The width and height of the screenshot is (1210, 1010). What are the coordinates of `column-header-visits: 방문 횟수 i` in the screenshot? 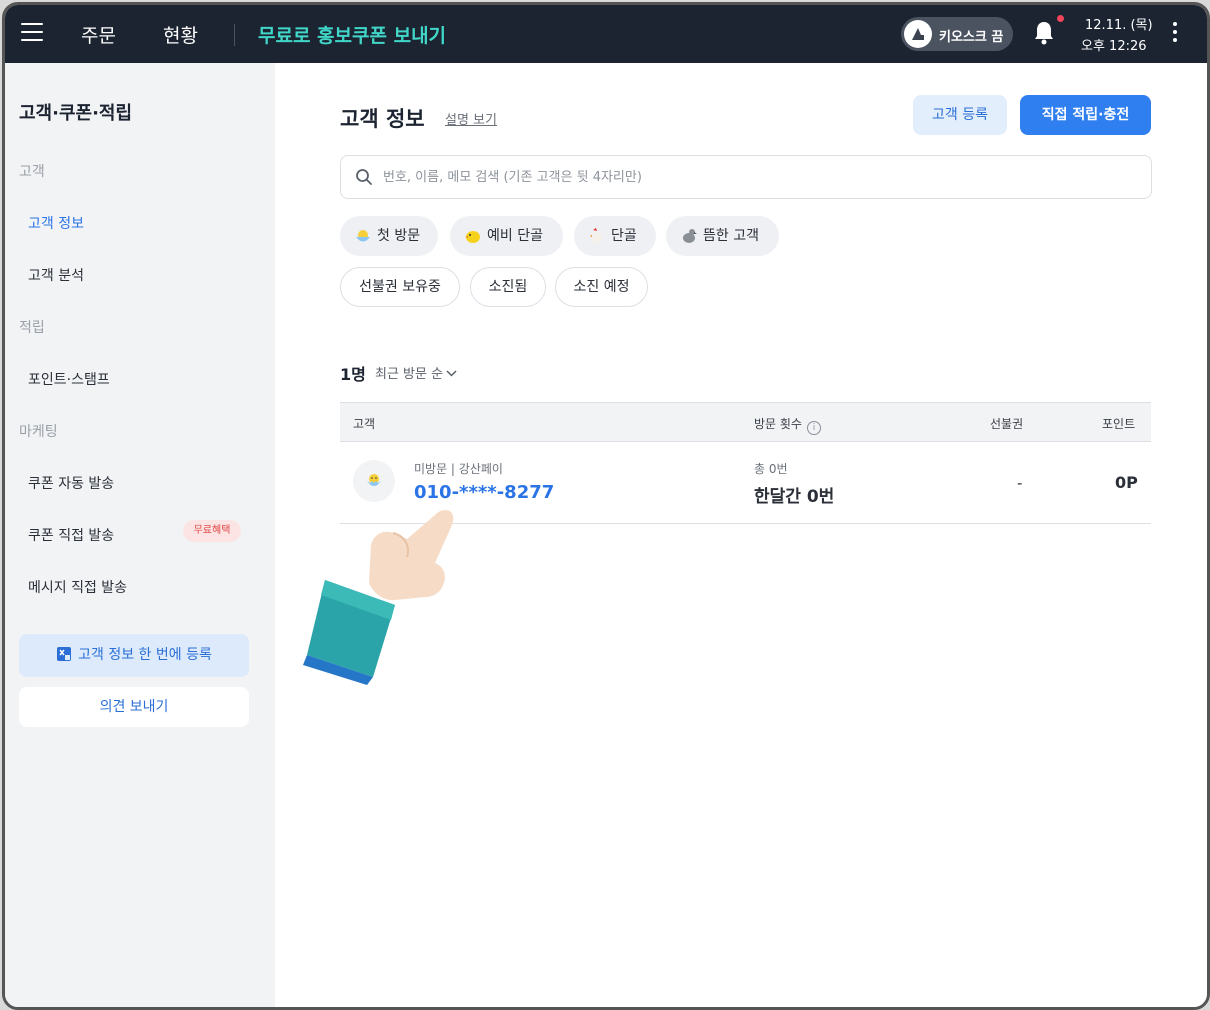 It's located at (787, 425).